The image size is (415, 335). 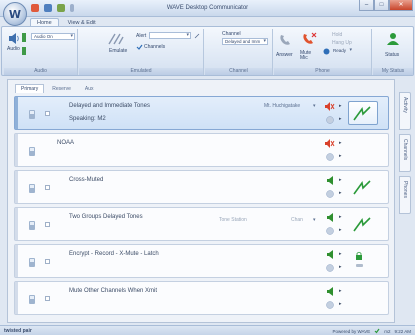 I want to click on latch-icon, so click(x=359, y=265).